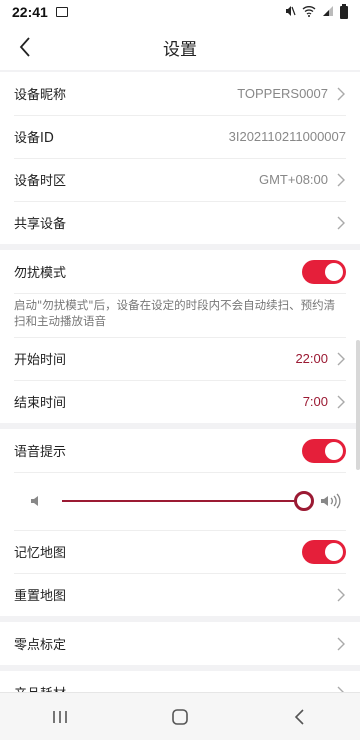 The image size is (360, 740). What do you see at coordinates (180, 315) in the screenshot?
I see `dnd-description: 启动"勿扰模式"后，设备在设定的时段内不会自动续扫、预约清扫和主动播放语音` at bounding box center [180, 315].